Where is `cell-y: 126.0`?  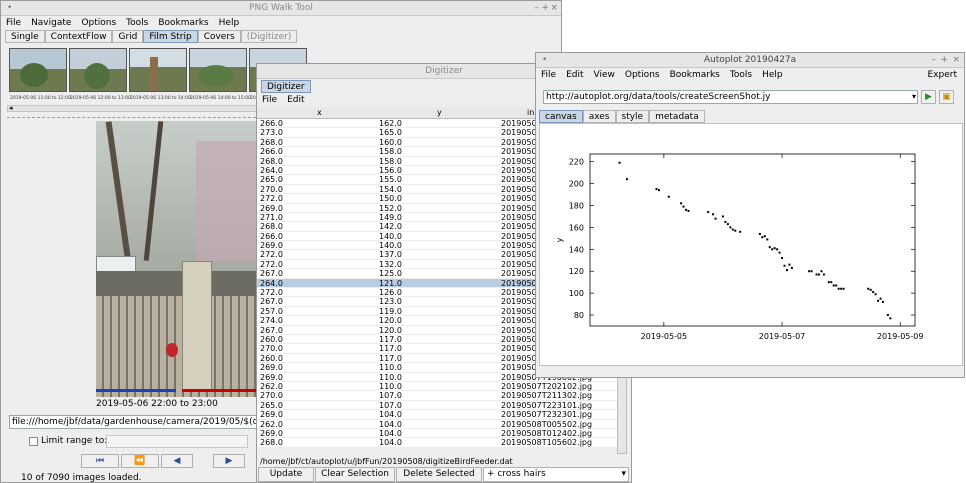 cell-y: 126.0 is located at coordinates (390, 293).